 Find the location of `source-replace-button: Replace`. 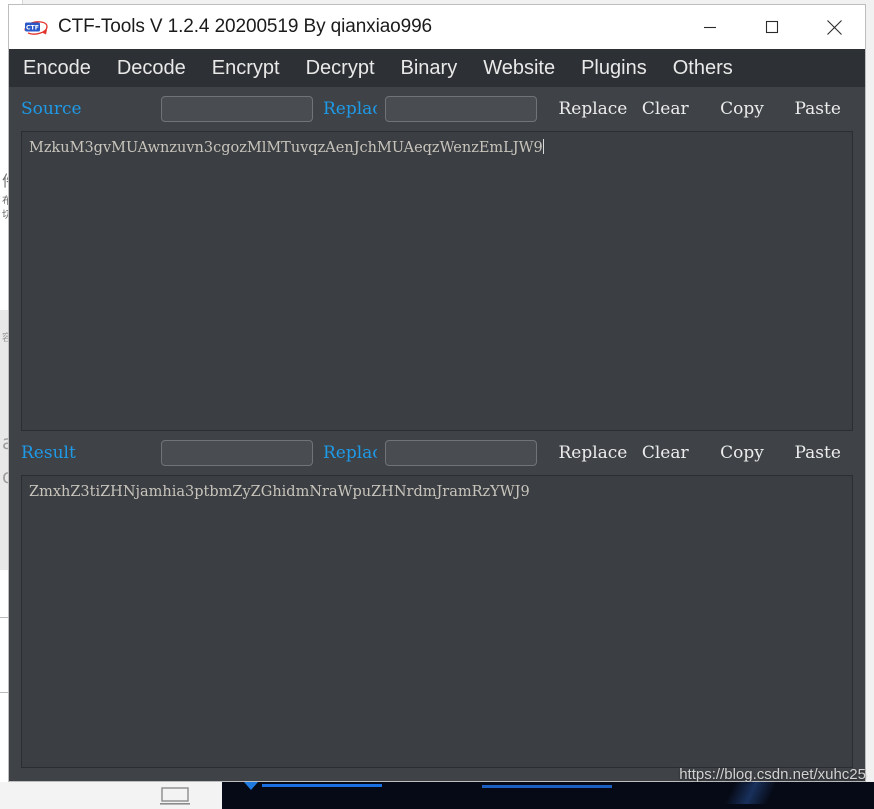

source-replace-button: Replace is located at coordinates (593, 109).